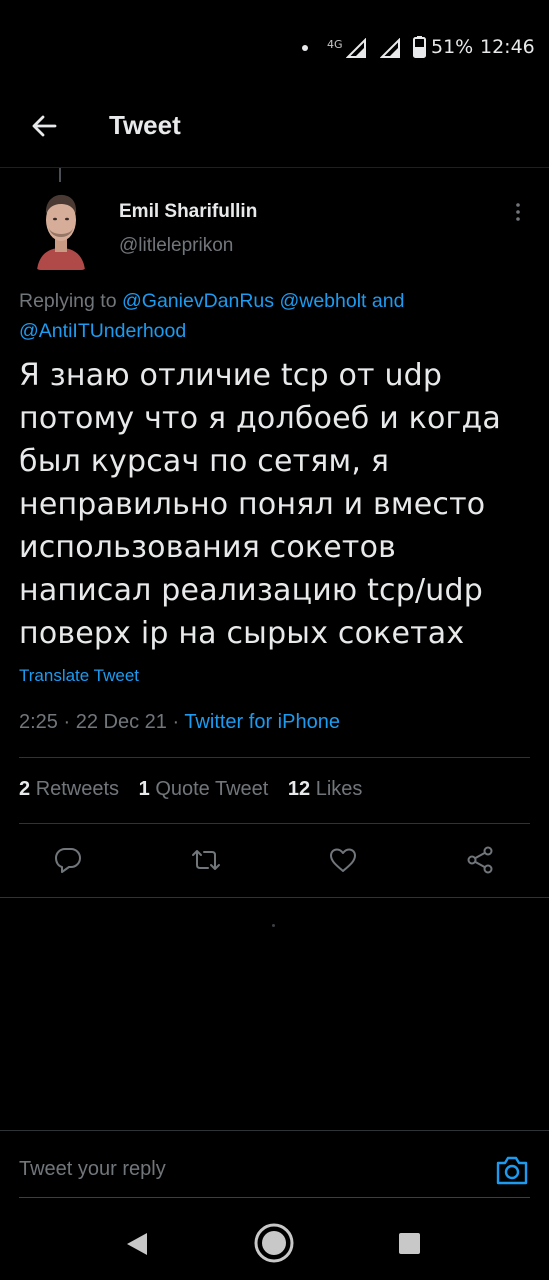  I want to click on back-button, so click(44, 126).